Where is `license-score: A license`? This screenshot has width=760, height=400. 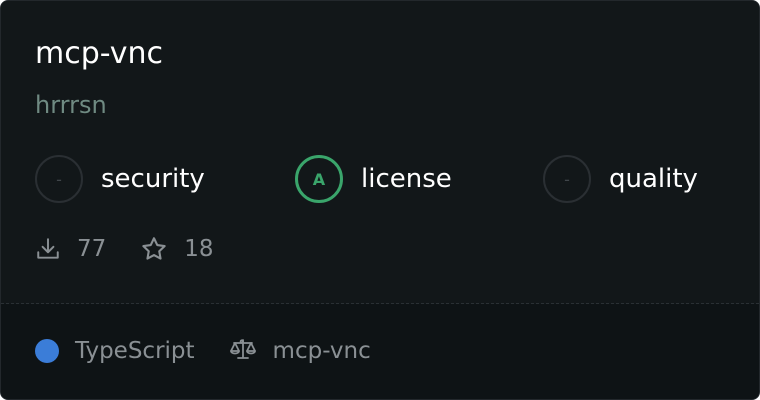
license-score: A license is located at coordinates (373, 179).